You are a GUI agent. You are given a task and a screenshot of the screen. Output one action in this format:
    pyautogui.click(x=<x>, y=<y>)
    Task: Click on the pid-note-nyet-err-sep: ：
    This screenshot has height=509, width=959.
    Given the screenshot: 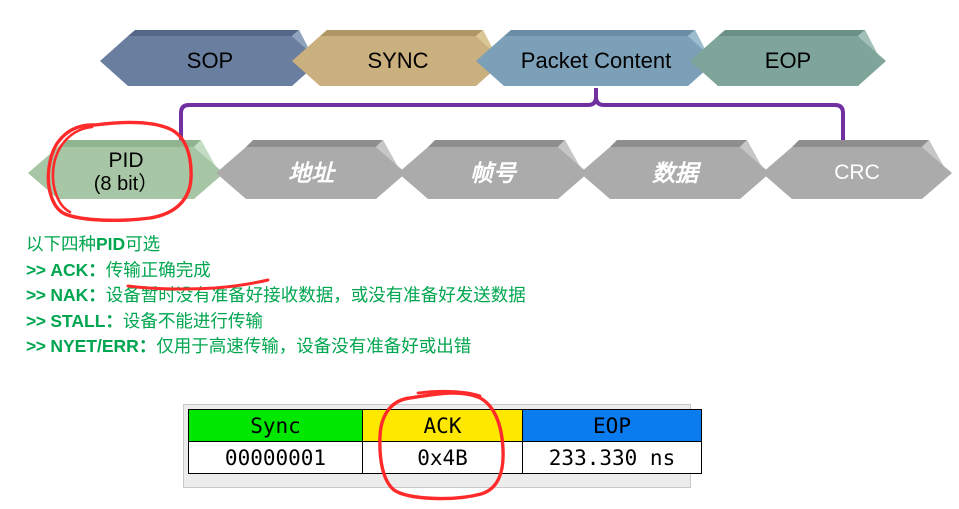 What is the action you would take?
    pyautogui.click(x=147, y=346)
    